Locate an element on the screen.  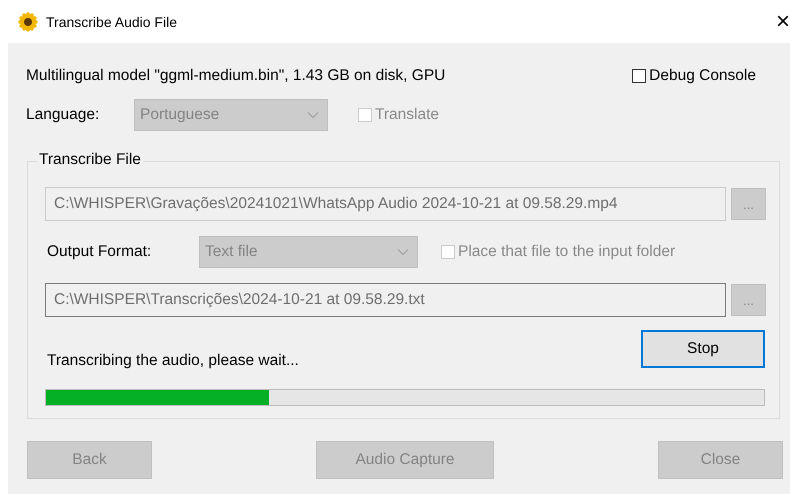
checkbox-label: Translate is located at coordinates (407, 115).